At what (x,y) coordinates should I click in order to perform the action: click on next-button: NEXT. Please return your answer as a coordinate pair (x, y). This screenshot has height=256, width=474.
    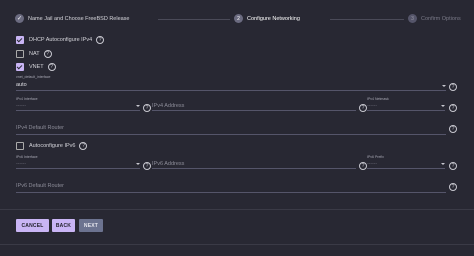
    Looking at the image, I should click on (91, 225).